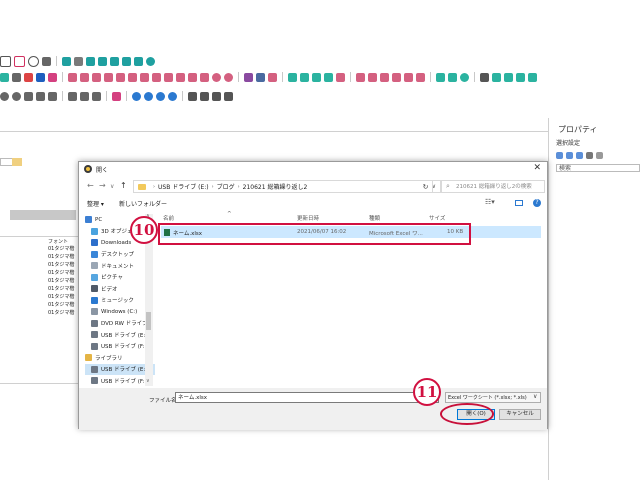  I want to click on sort-icon, so click(559, 155).